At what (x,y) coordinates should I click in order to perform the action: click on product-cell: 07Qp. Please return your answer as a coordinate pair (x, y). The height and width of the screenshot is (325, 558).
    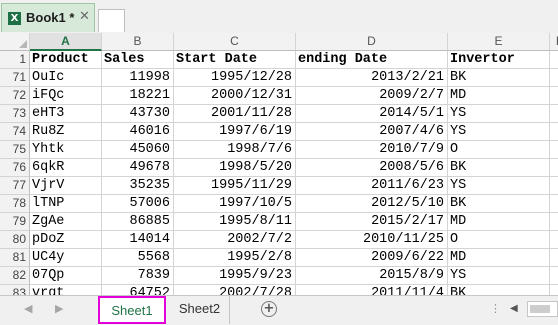
    Looking at the image, I should click on (66, 276).